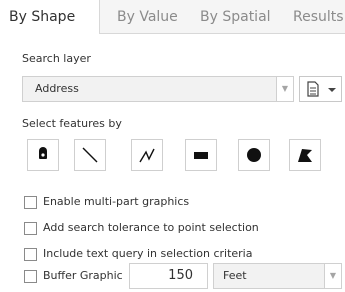  Describe the element at coordinates (83, 275) in the screenshot. I see `buffer-graphic-label: Buffer Graphic` at that location.